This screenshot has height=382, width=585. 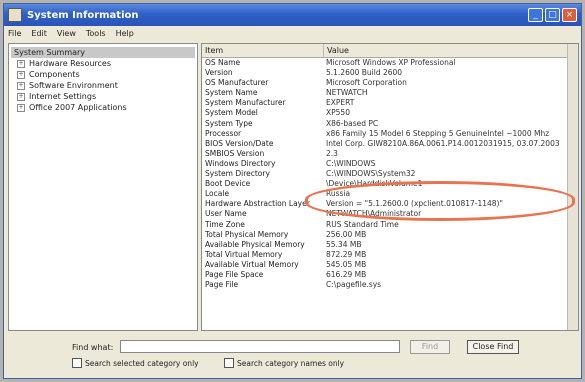 I want to click on table-row: Windows Directory C:\WINDOWS, so click(x=390, y=164).